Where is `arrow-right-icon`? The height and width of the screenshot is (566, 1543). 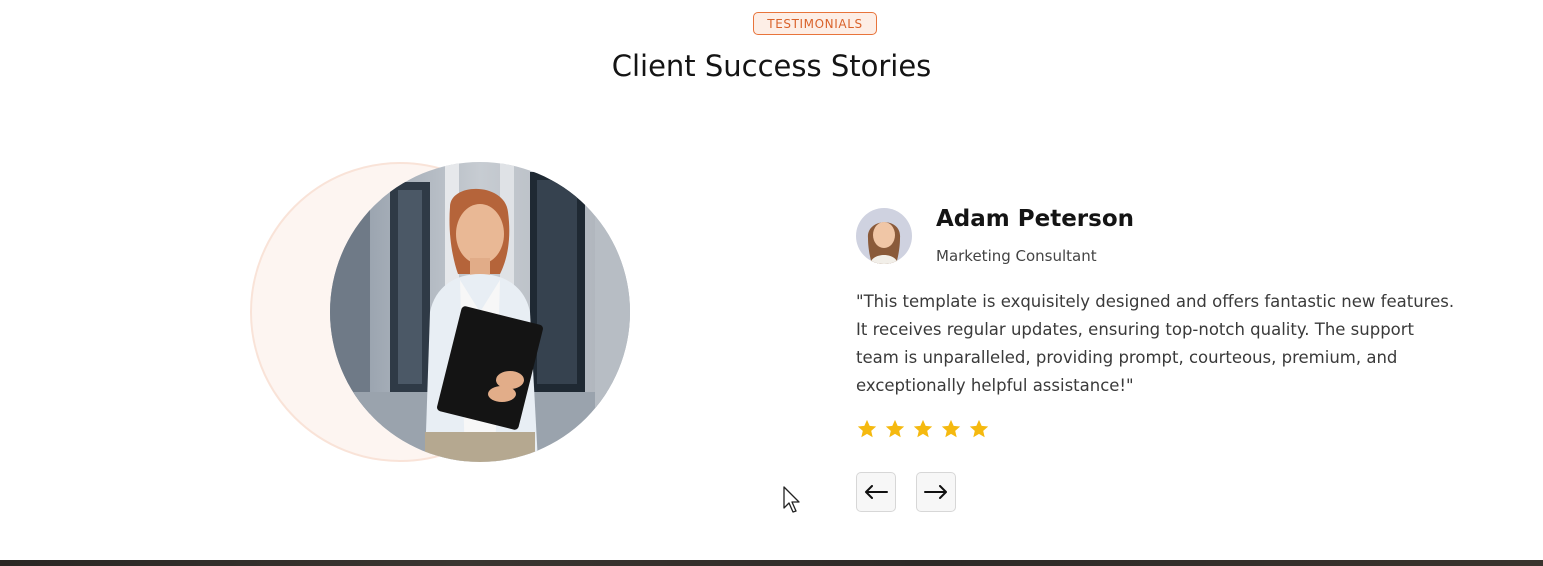
arrow-right-icon is located at coordinates (935, 492).